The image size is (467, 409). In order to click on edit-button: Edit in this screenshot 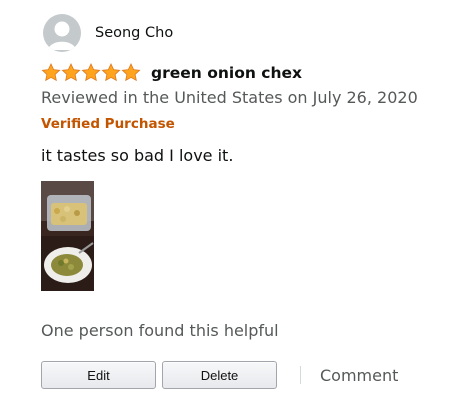, I will do `click(98, 375)`.